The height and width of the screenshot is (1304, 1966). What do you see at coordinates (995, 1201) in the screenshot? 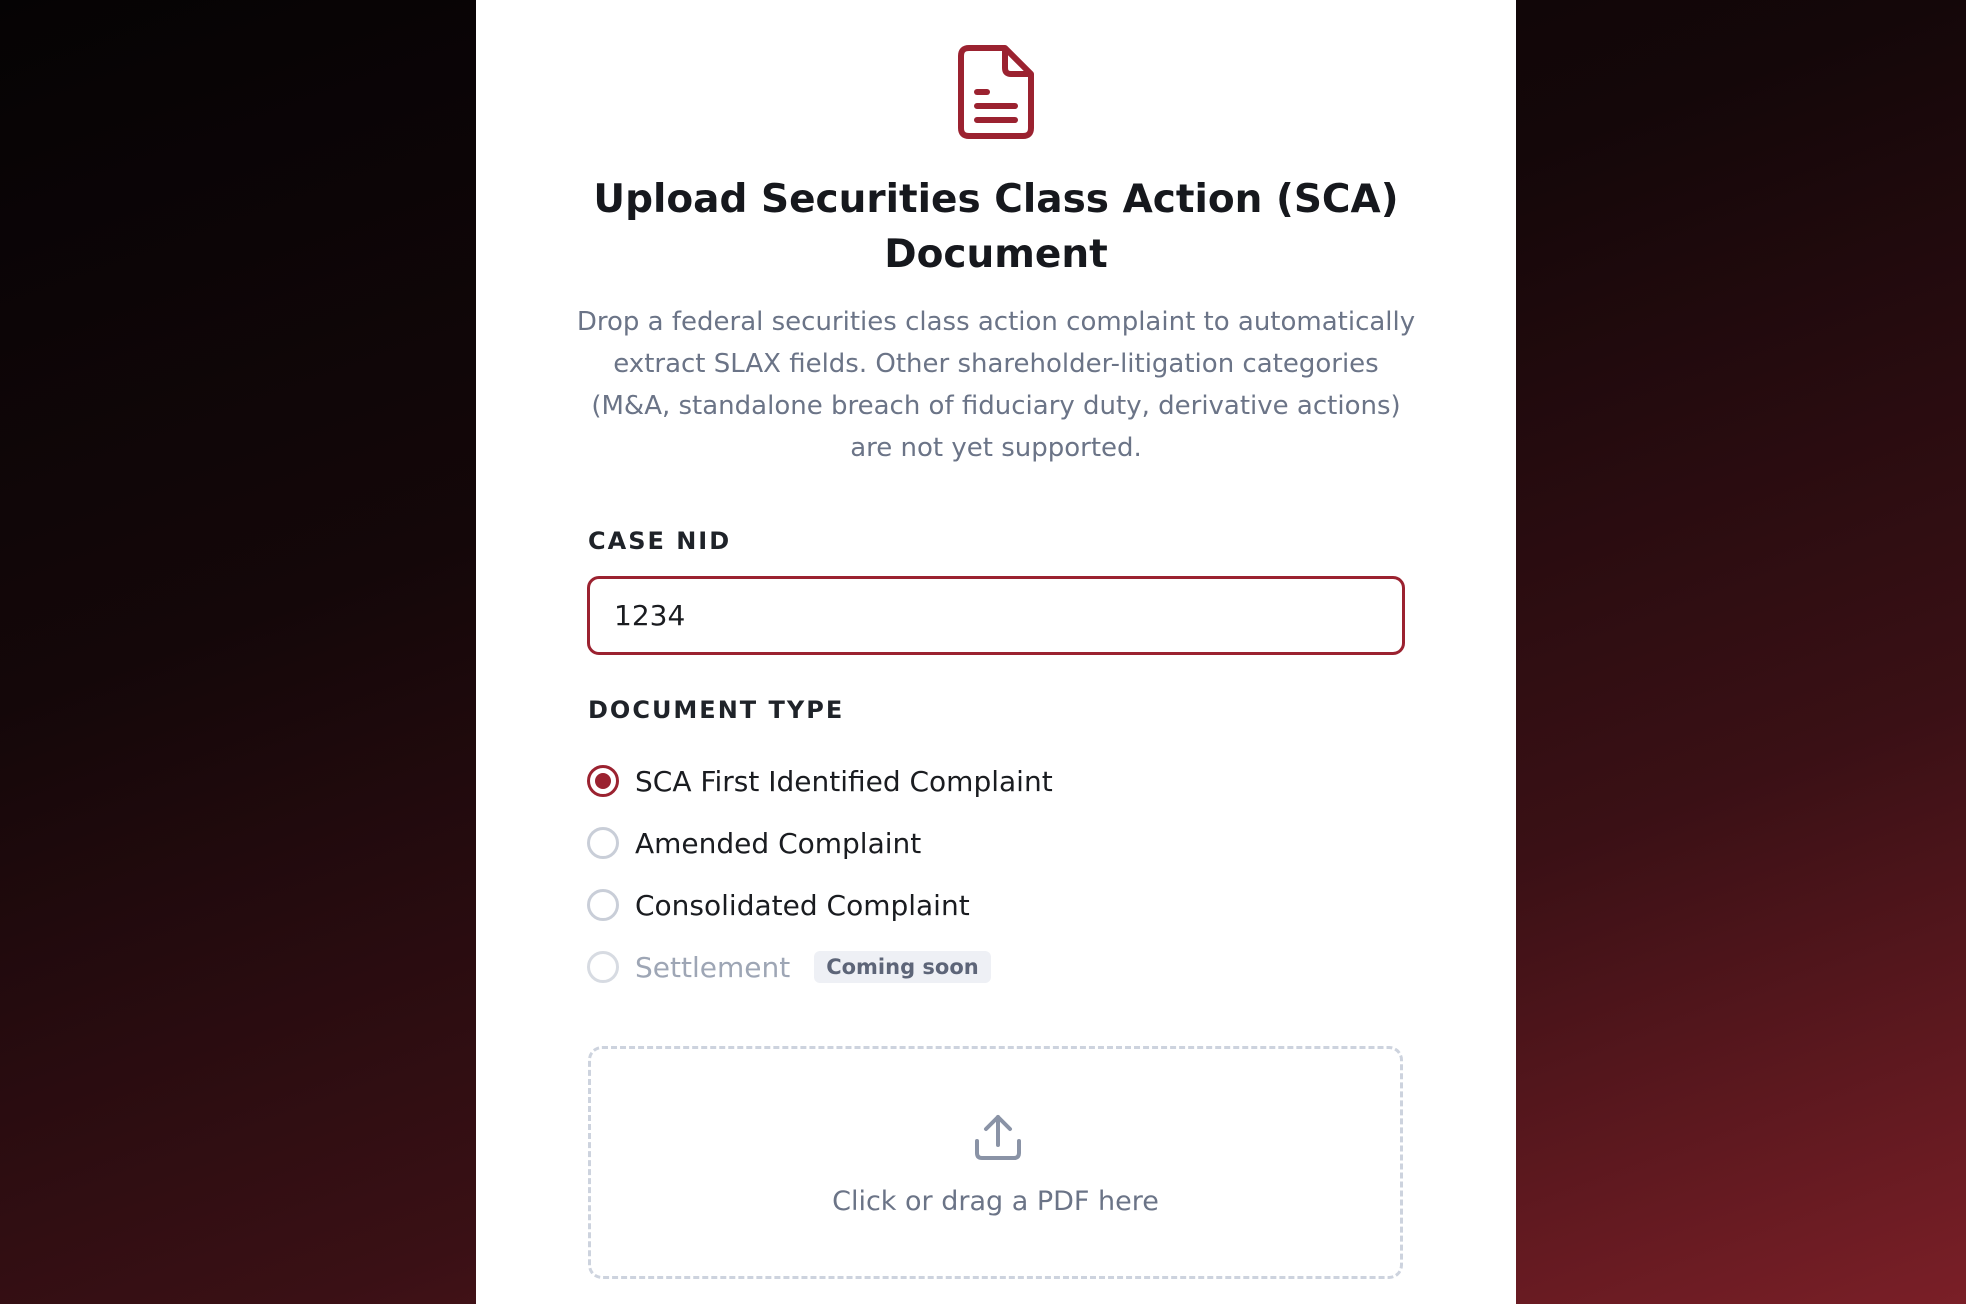
I see `dropzone-text: Click or drag a PDF here` at bounding box center [995, 1201].